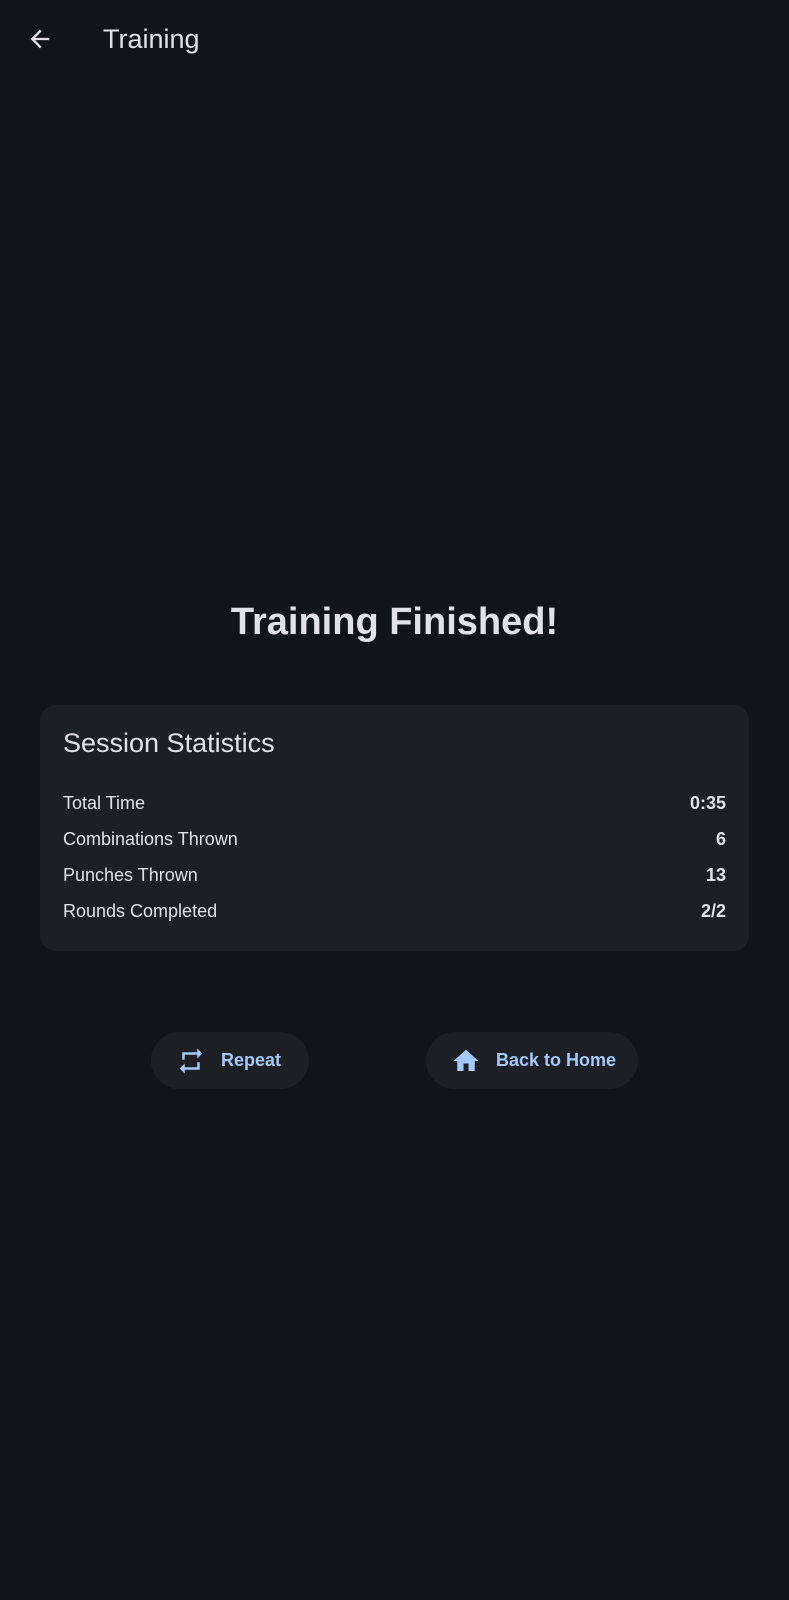  Describe the element at coordinates (251, 1060) in the screenshot. I see `repeat-label: Repeat` at that location.